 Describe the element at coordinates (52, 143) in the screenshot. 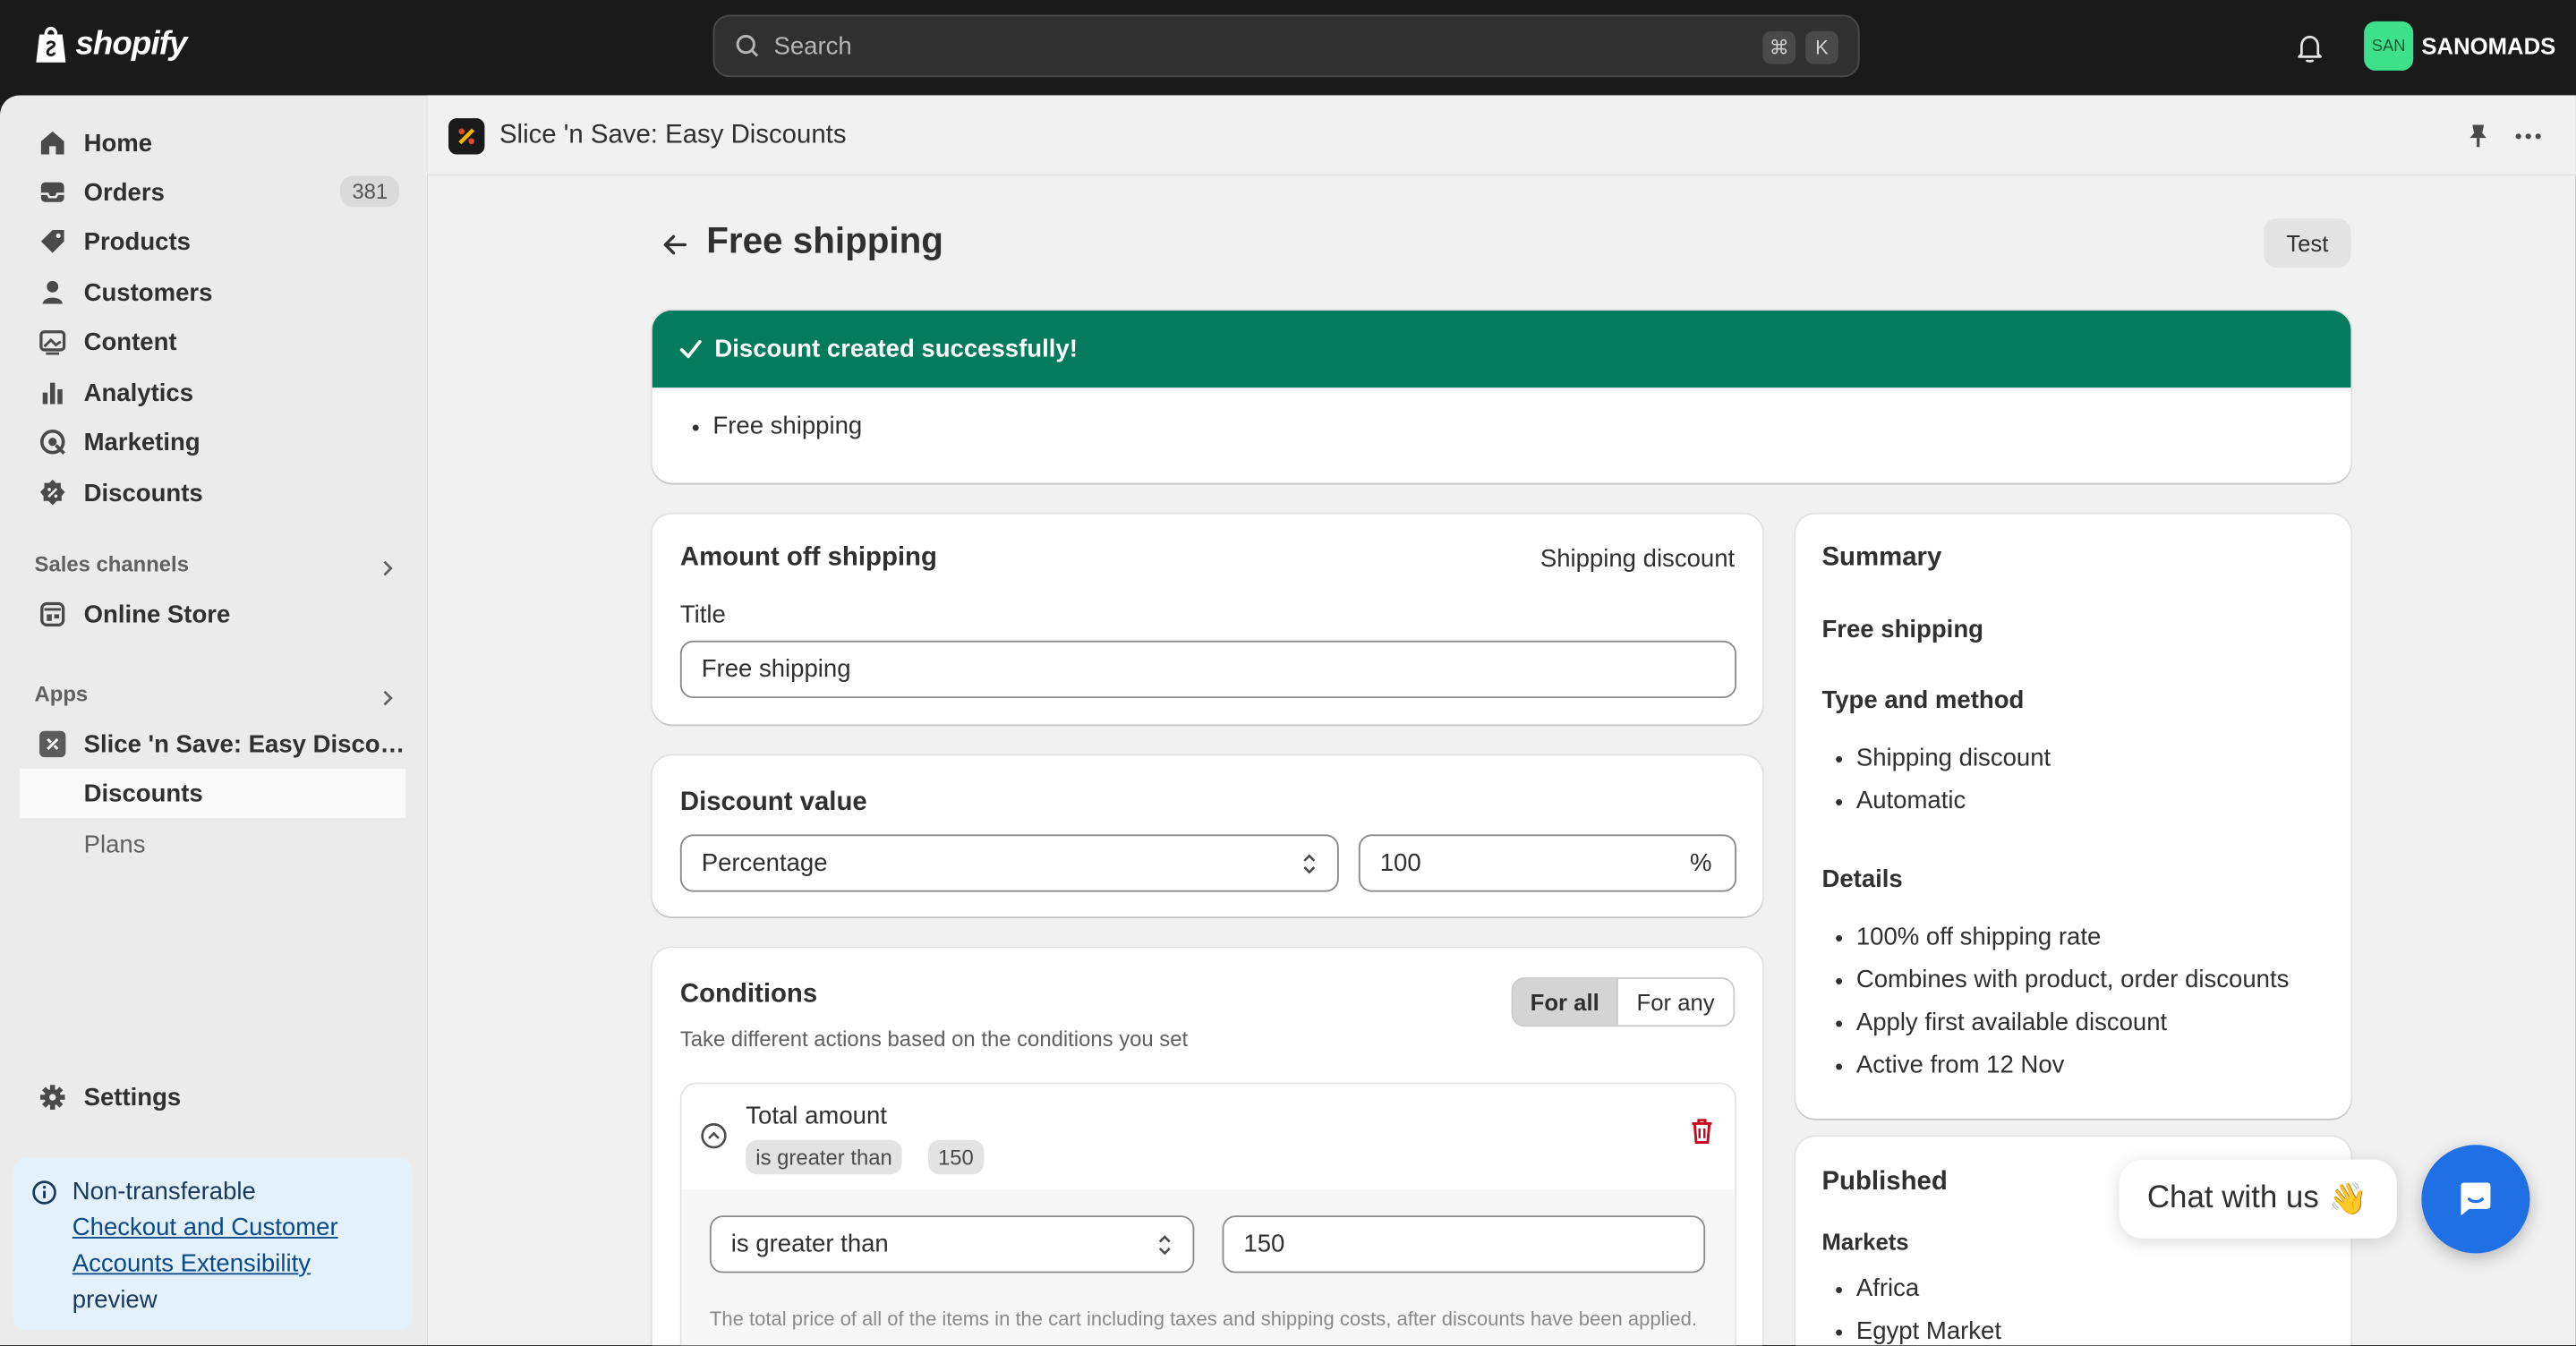

I see `home-icon` at that location.